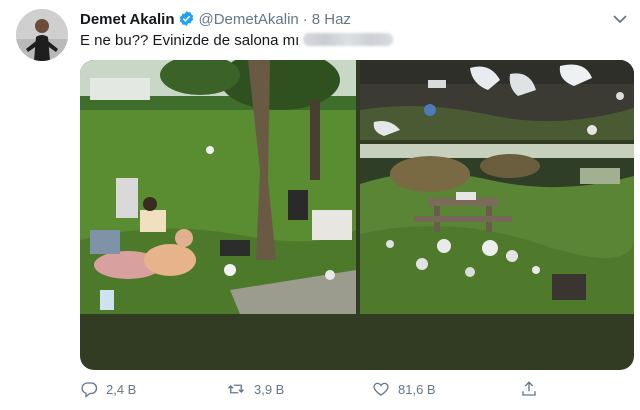  I want to click on reply-count: 2,4 B, so click(121, 389).